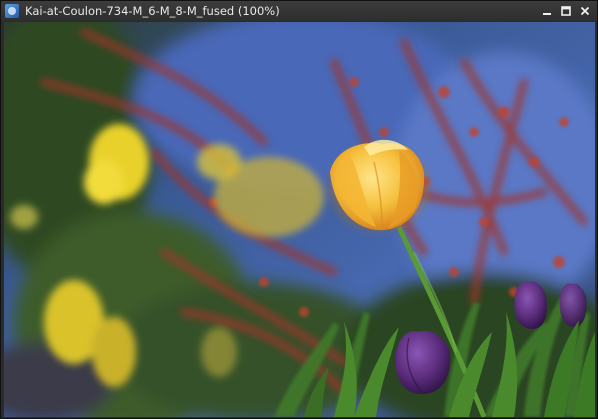  I want to click on window-title: Kai-at-Coulon-734-M_6-M_8-M_fused (100%), so click(152, 11).